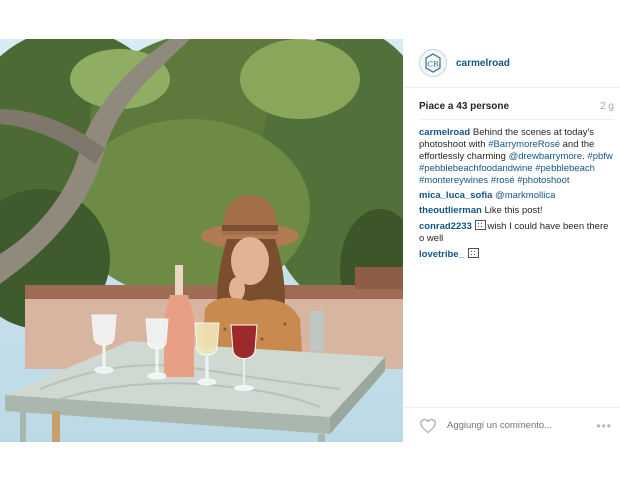 Image resolution: width=620 pixels, height=481 pixels. Describe the element at coordinates (445, 226) in the screenshot. I see `comment-username: conrad2233` at that location.